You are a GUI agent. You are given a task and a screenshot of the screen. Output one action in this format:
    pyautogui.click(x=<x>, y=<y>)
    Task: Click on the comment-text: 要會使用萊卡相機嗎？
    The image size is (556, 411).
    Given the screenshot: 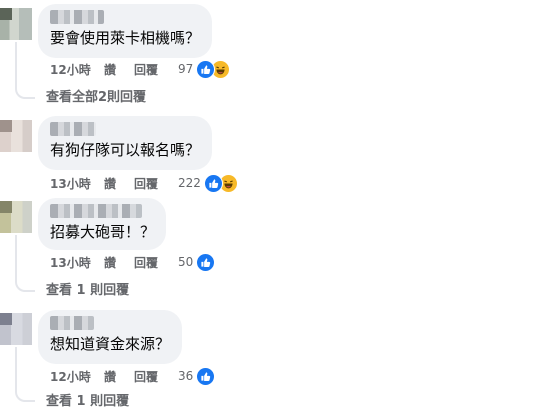 What is the action you would take?
    pyautogui.click(x=125, y=38)
    